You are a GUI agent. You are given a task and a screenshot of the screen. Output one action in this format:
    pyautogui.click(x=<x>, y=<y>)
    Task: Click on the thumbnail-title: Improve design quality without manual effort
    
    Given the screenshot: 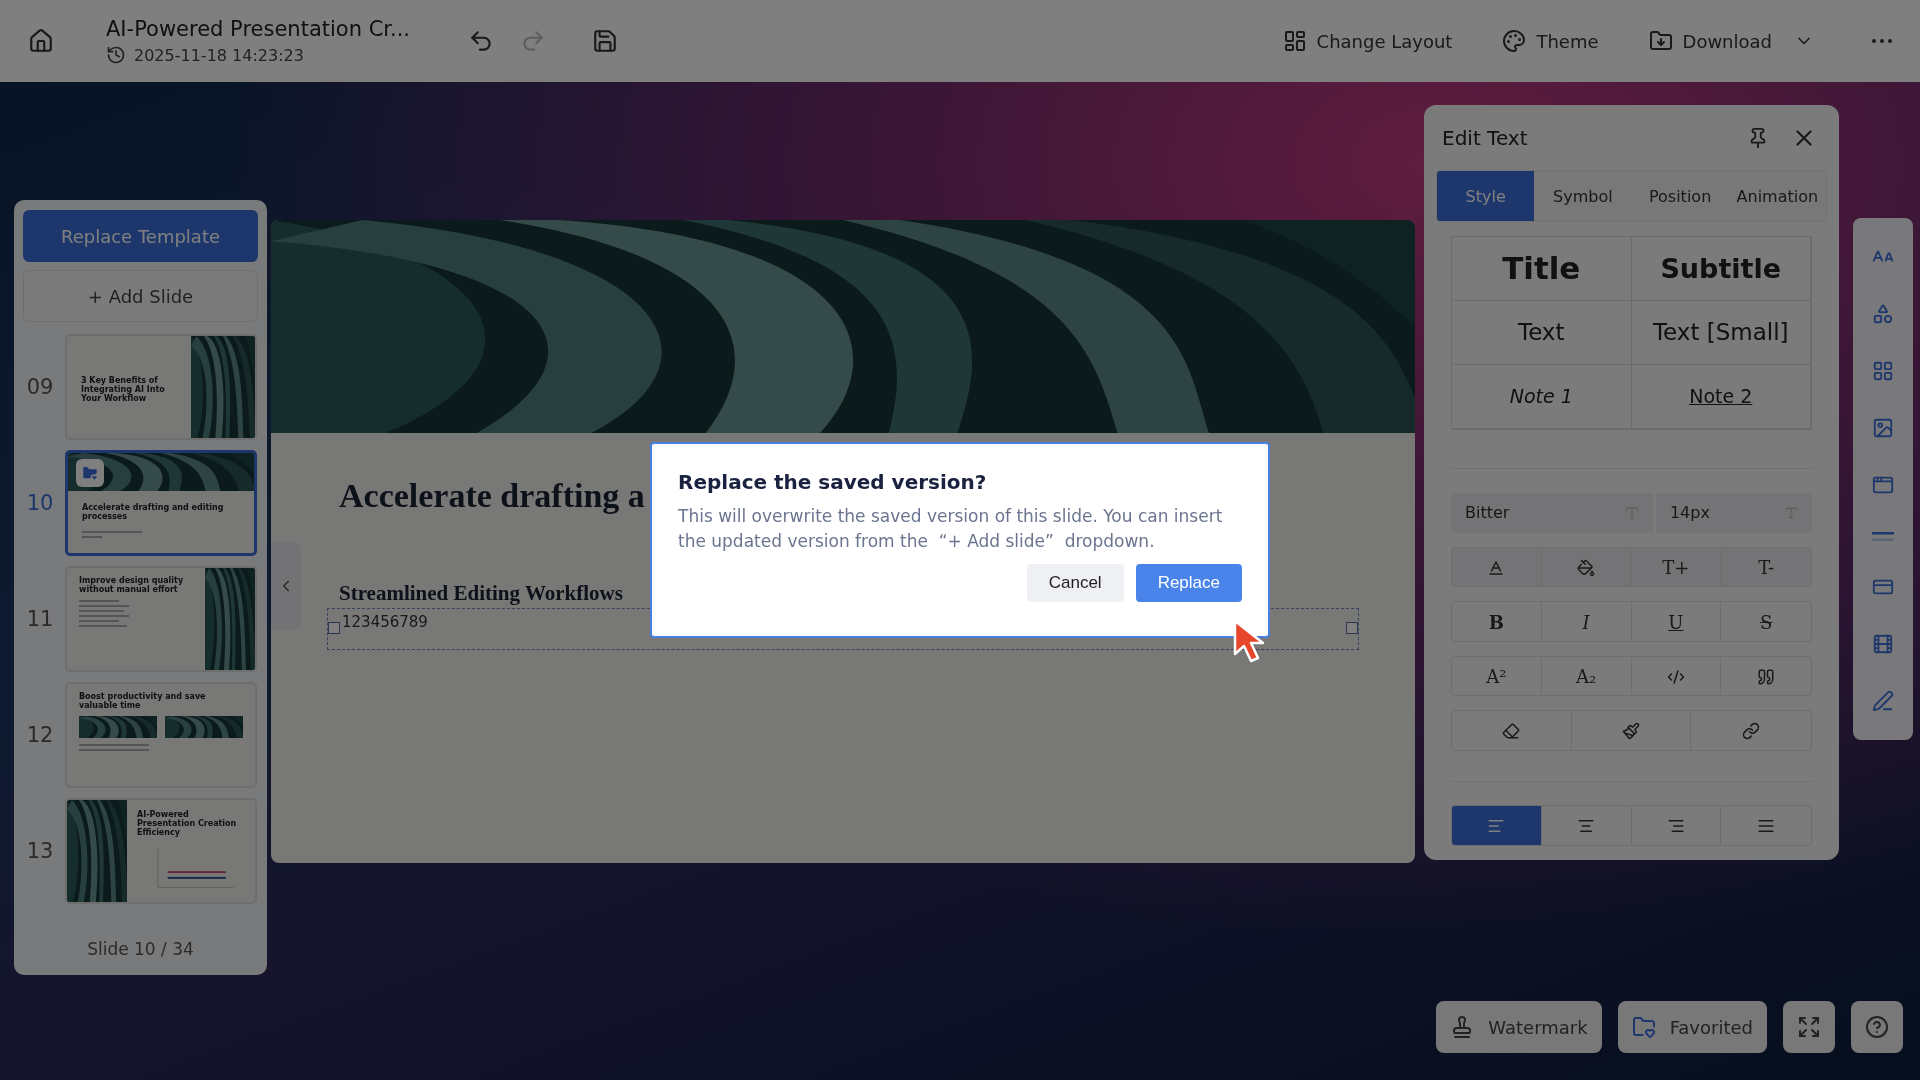 What is the action you would take?
    pyautogui.click(x=132, y=585)
    